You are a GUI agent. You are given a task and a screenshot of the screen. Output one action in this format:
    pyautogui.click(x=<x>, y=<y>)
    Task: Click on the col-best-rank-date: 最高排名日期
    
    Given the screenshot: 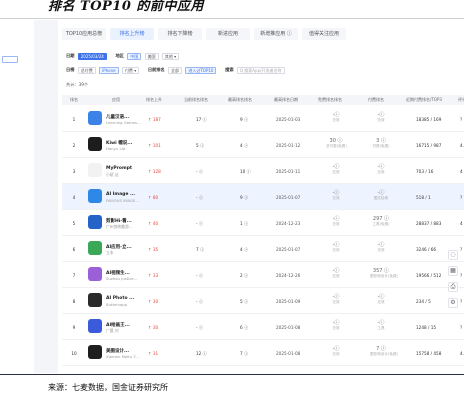 What is the action you would take?
    pyautogui.click(x=286, y=100)
    